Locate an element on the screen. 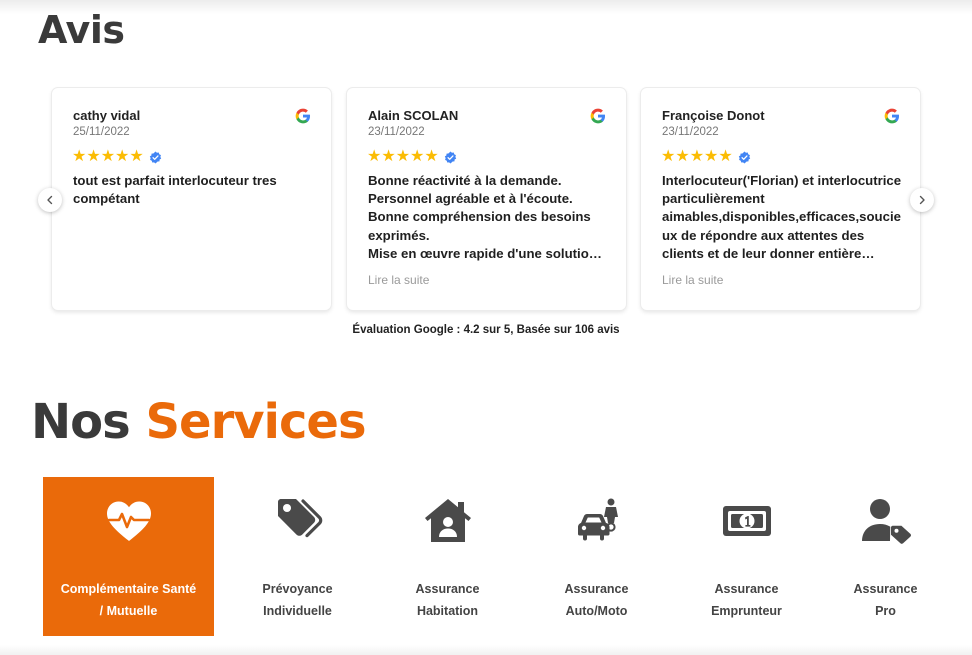  bottom-shadow is located at coordinates (486, 650).